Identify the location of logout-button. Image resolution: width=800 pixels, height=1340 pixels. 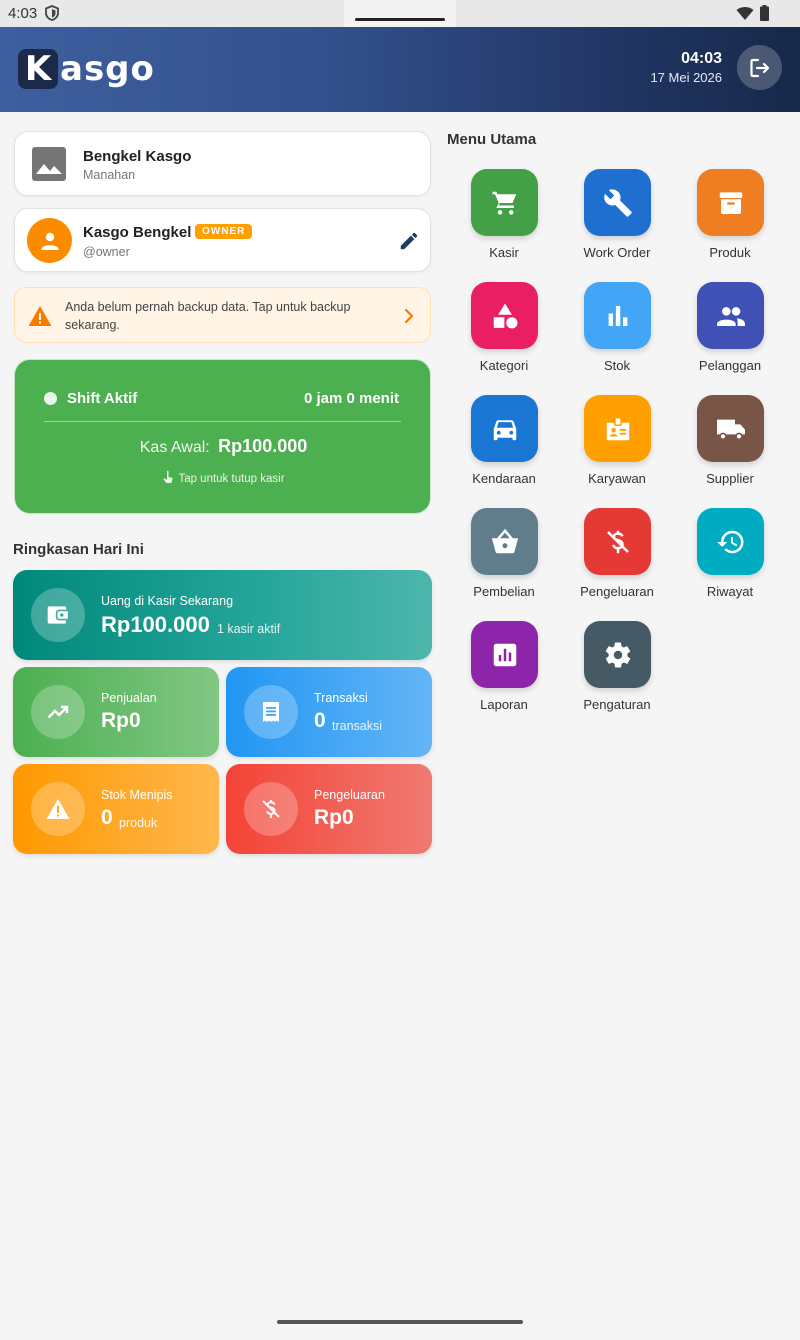
(759, 67).